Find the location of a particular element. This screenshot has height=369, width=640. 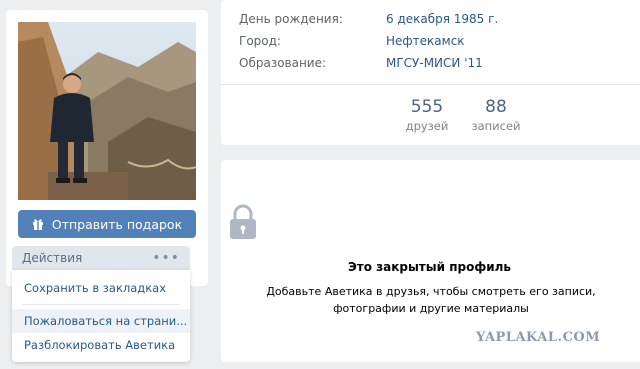

gift-icon is located at coordinates (38, 224).